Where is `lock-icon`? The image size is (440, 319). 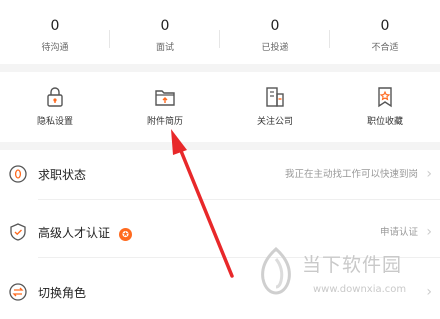
lock-icon is located at coordinates (55, 97).